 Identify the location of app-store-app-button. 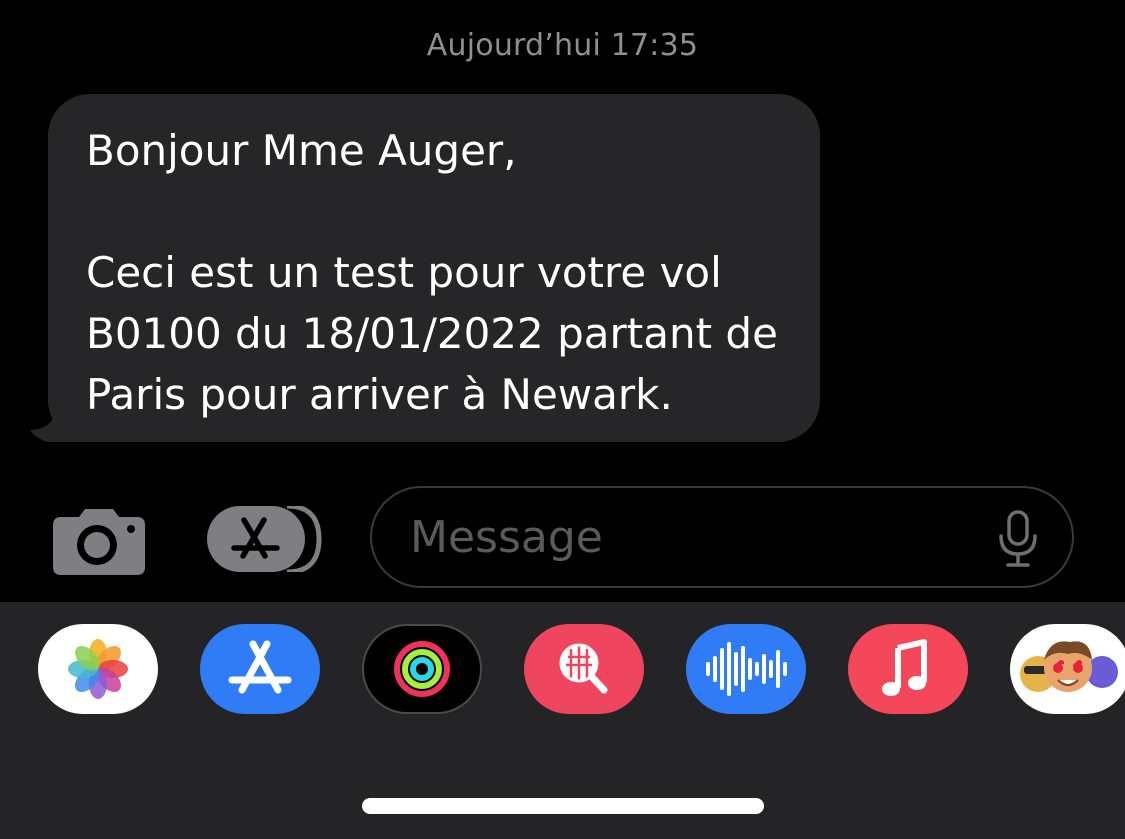
(260, 669).